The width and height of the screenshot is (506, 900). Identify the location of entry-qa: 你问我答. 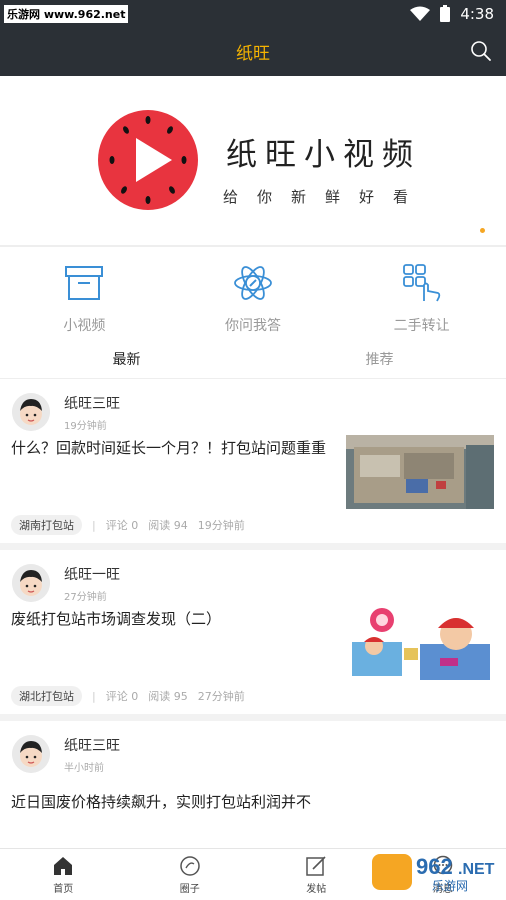
(253, 294).